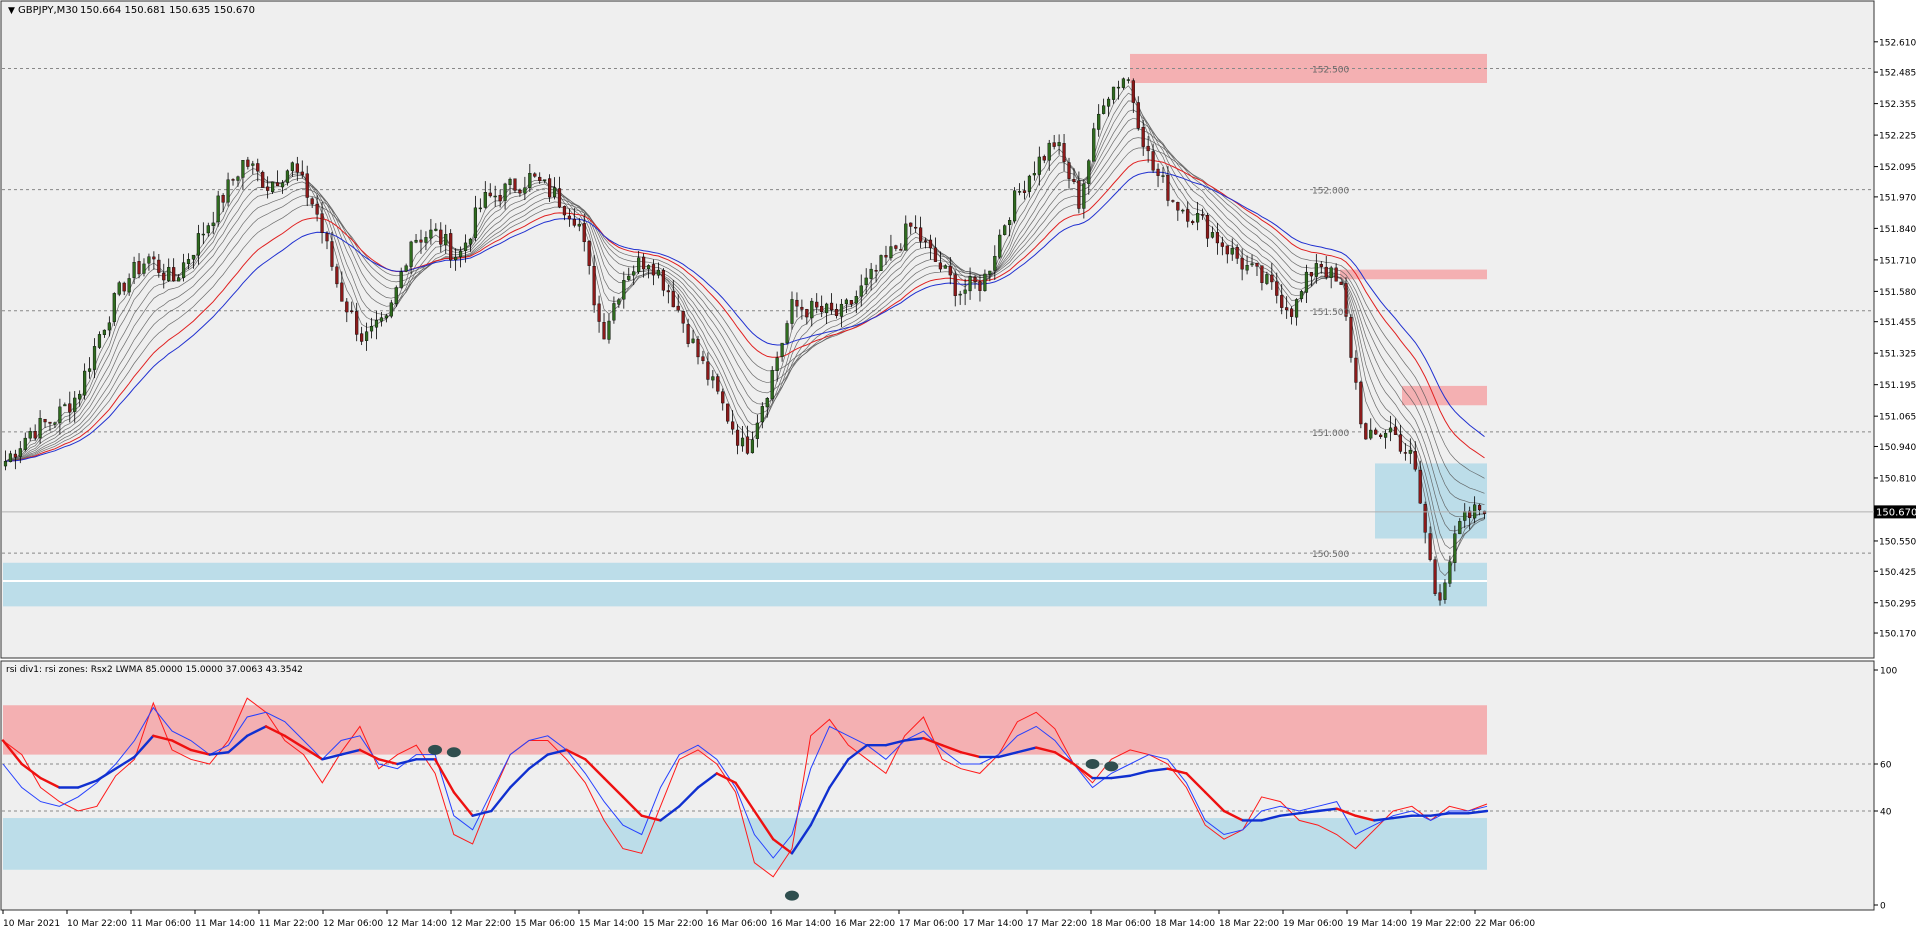 This screenshot has width=1916, height=937. Describe the element at coordinates (1330, 434) in the screenshot. I see `price-level-label: 151.000` at that location.